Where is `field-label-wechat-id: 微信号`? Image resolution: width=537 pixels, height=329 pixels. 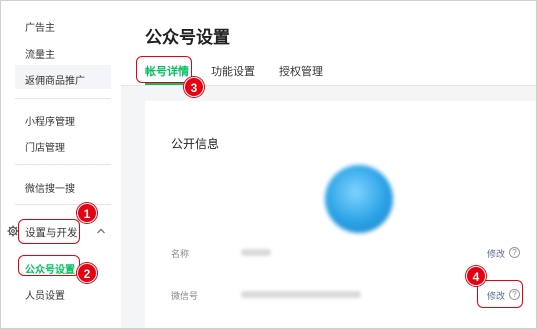
field-label-wechat-id: 微信号 is located at coordinates (185, 296).